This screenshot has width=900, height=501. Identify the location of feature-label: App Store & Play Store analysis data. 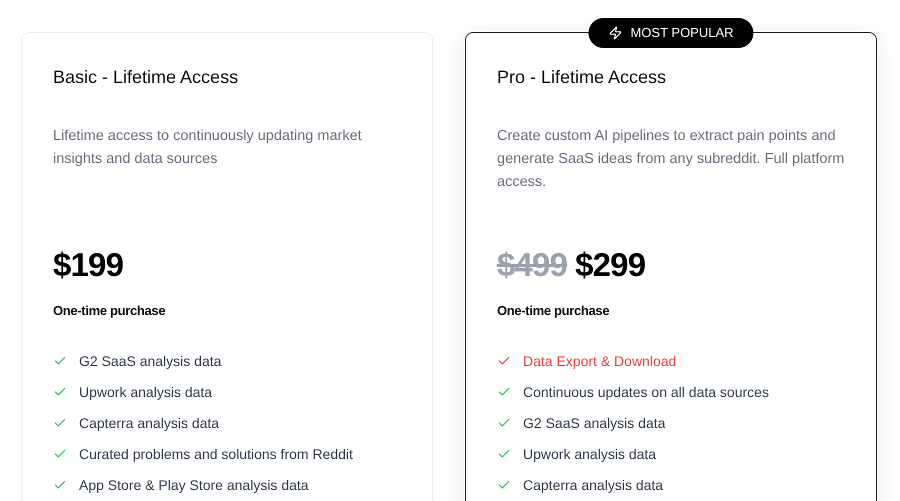
(194, 485).